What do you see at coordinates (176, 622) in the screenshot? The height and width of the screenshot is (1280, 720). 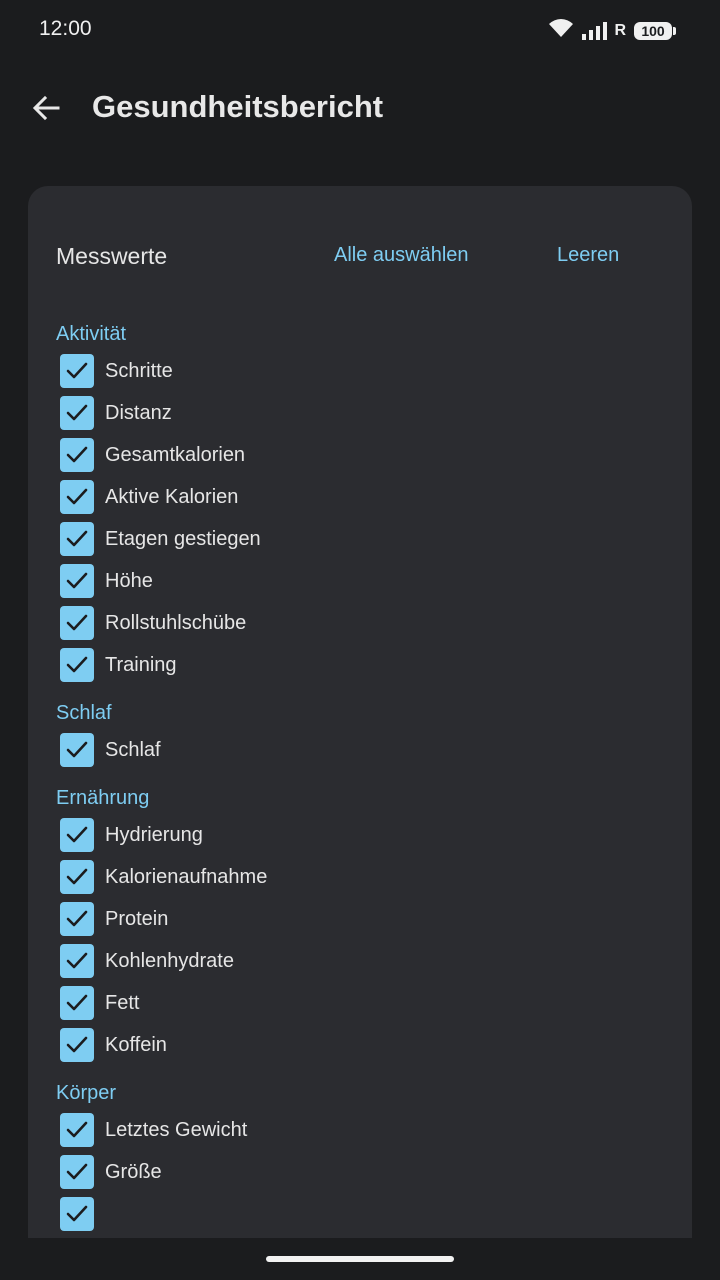 I see `metric-label: Rollstuhlschübe` at bounding box center [176, 622].